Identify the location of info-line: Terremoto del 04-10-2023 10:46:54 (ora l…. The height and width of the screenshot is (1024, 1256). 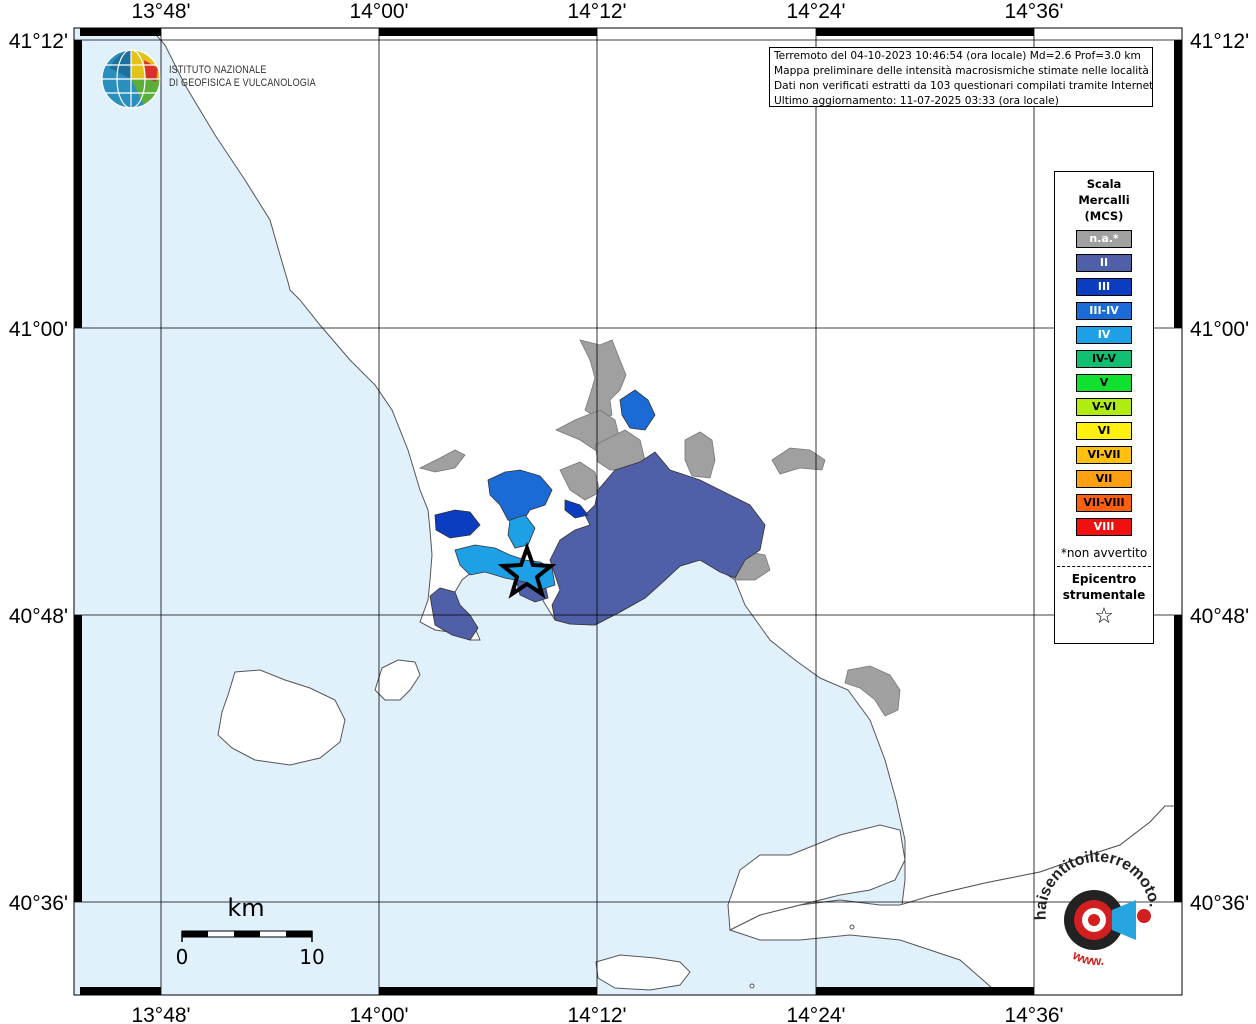
(957, 56).